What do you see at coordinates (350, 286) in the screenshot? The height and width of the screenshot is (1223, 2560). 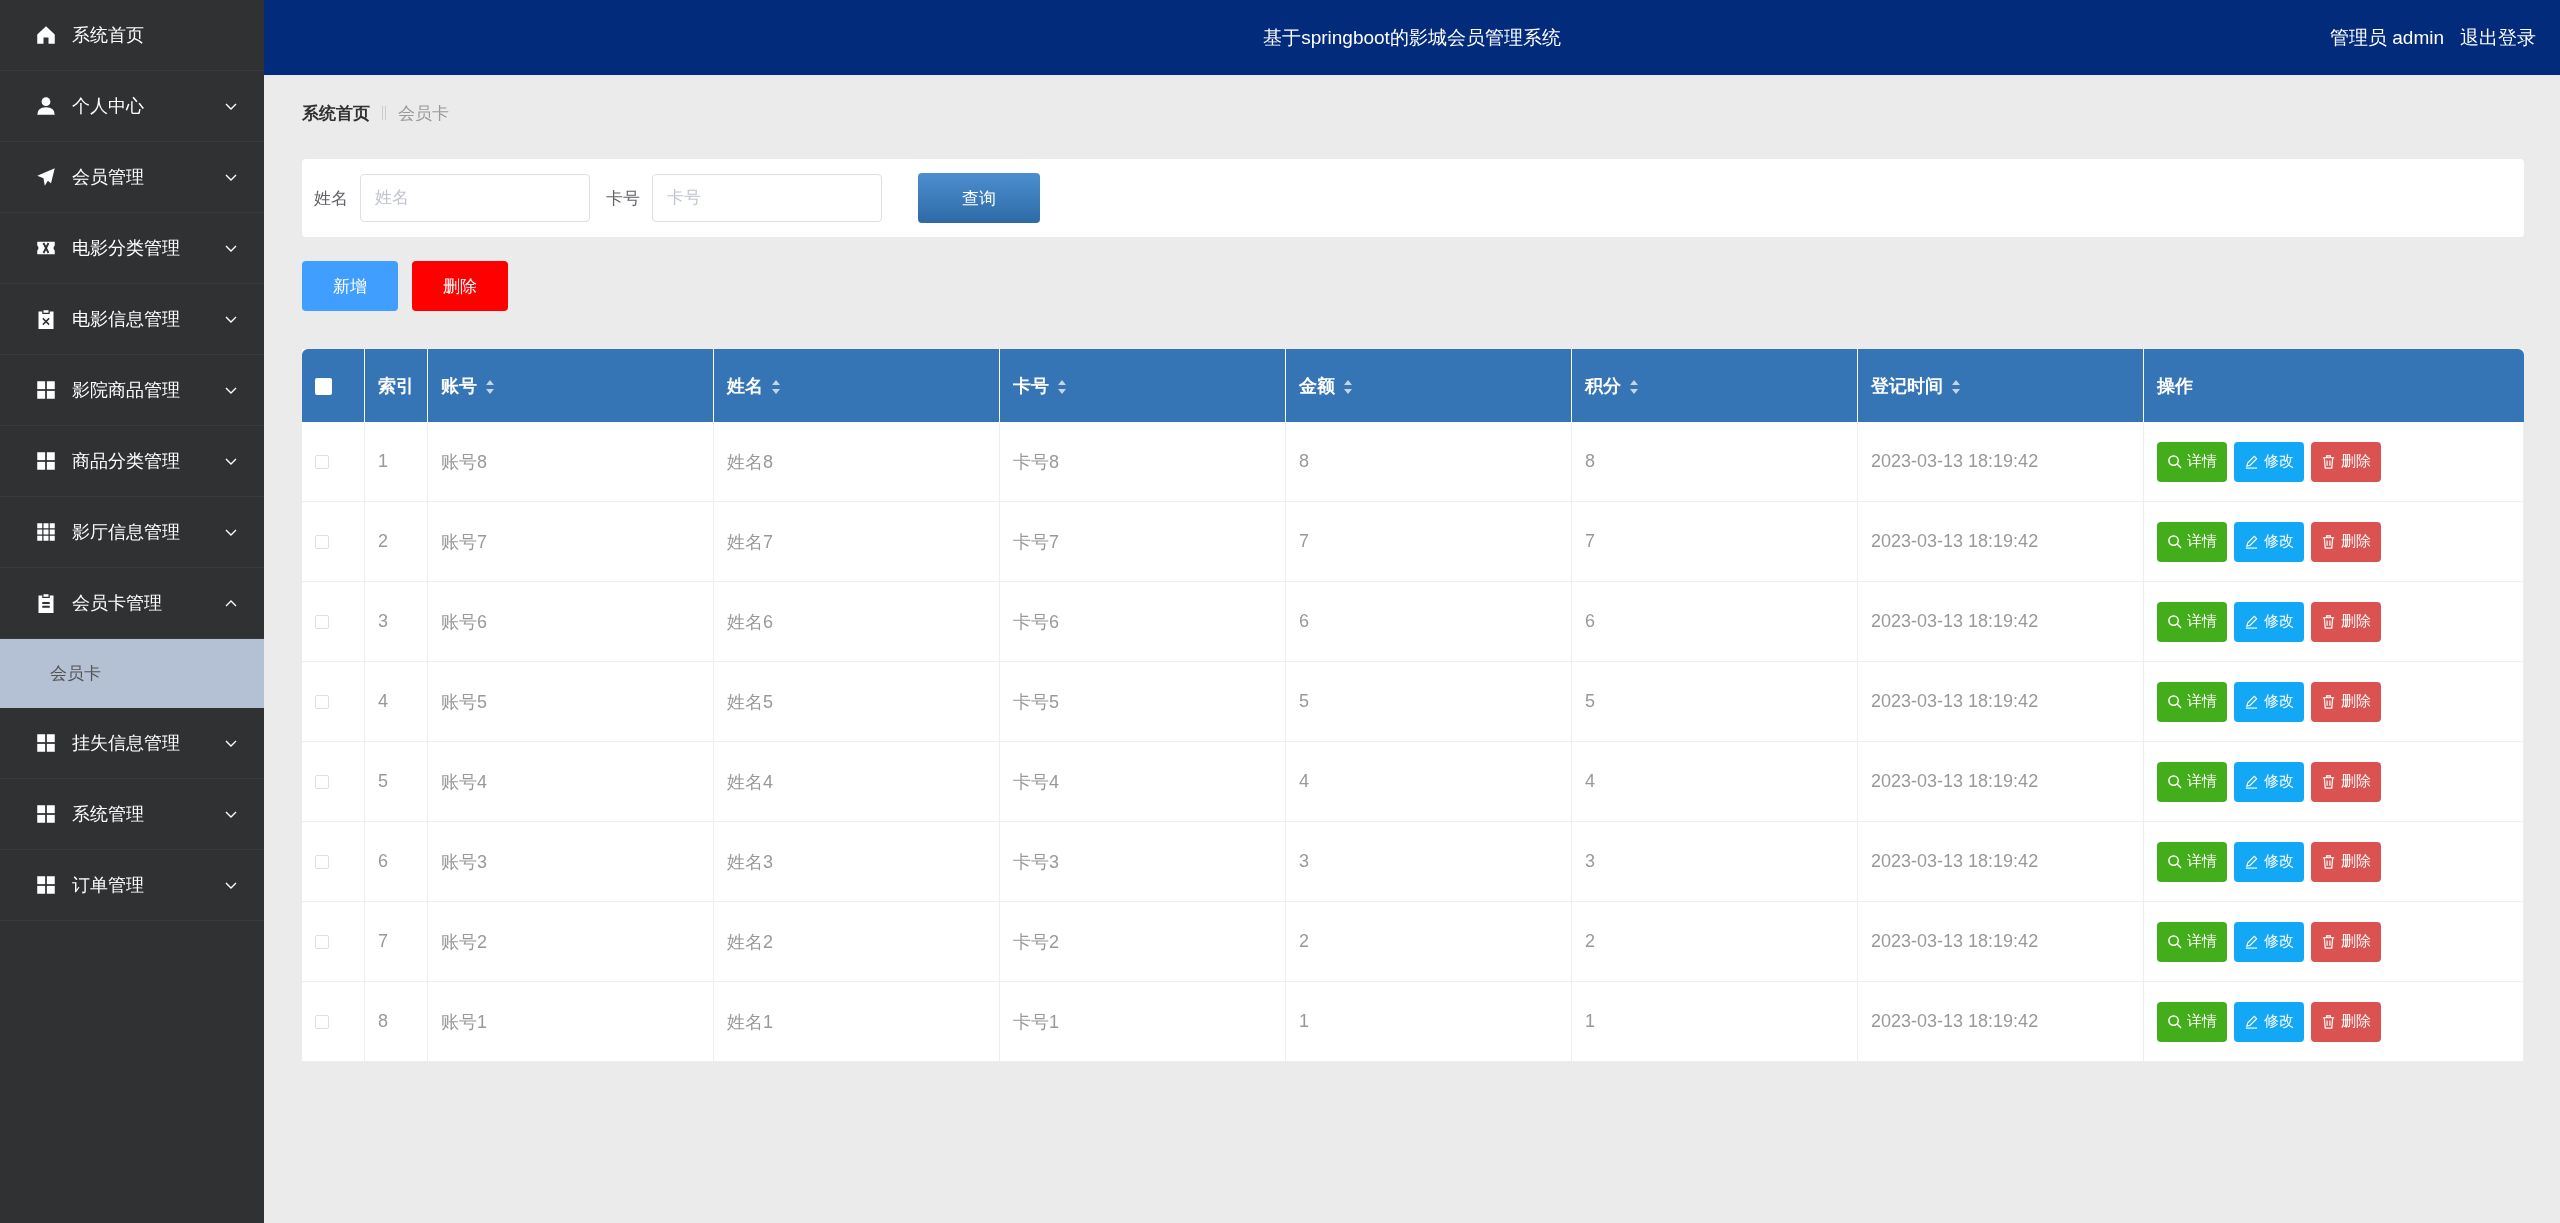 I see `add-button: 新增` at bounding box center [350, 286].